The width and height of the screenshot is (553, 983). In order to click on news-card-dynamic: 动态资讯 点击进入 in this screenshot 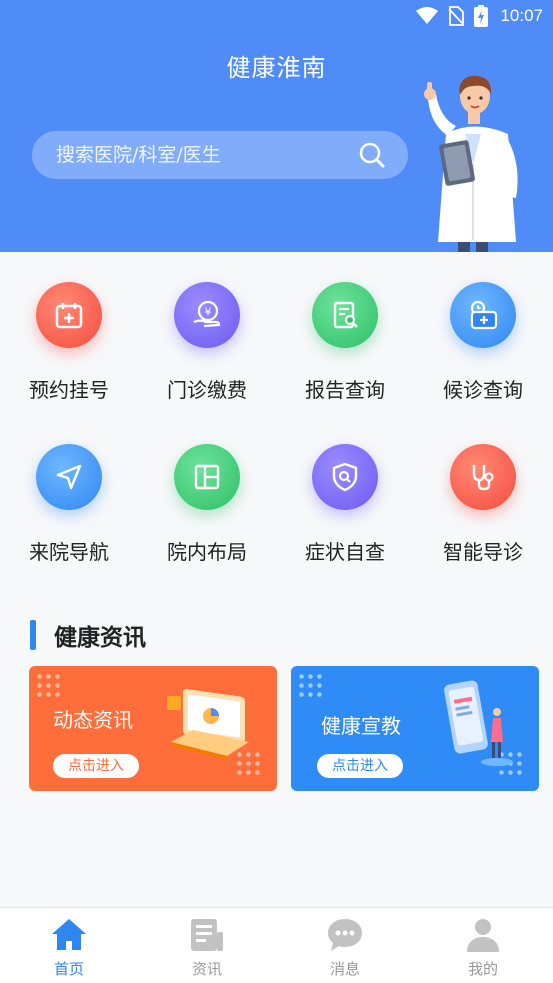, I will do `click(153, 728)`.